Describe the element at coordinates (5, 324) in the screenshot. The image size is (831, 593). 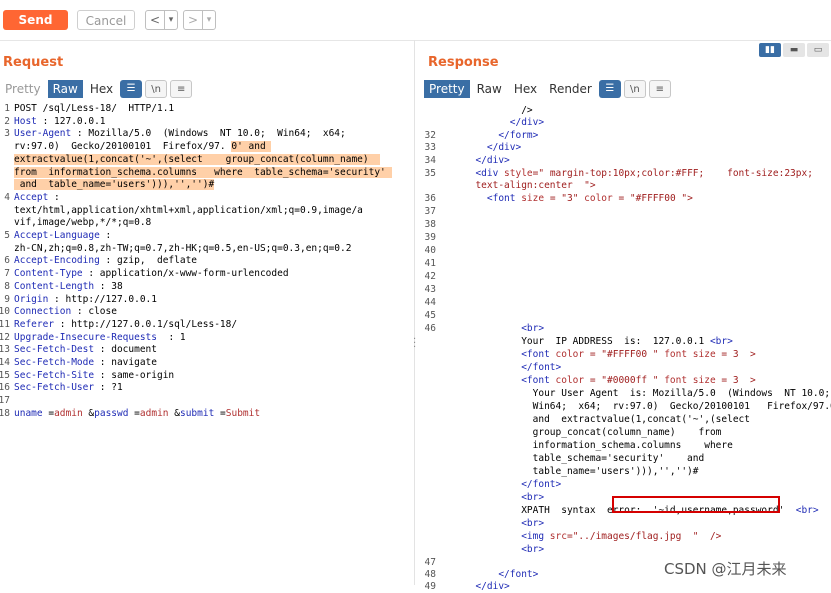
I see `line-number: 11` at that location.